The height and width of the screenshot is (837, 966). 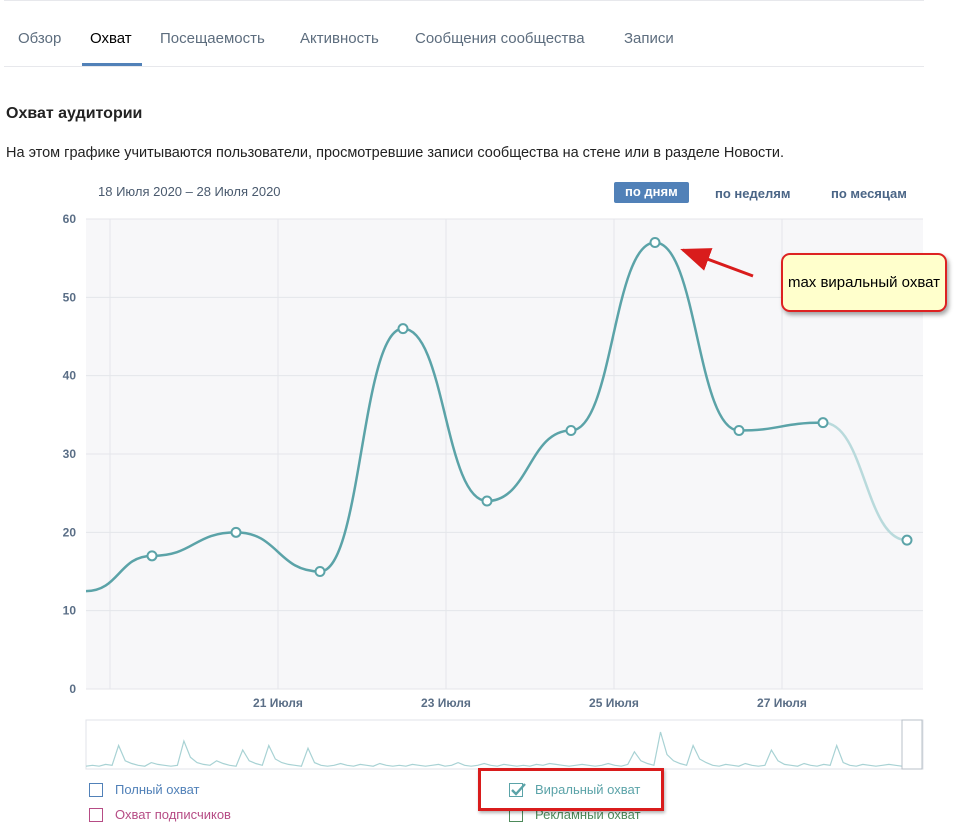 What do you see at coordinates (74, 113) in the screenshot?
I see `section-title: Охват аудитории` at bounding box center [74, 113].